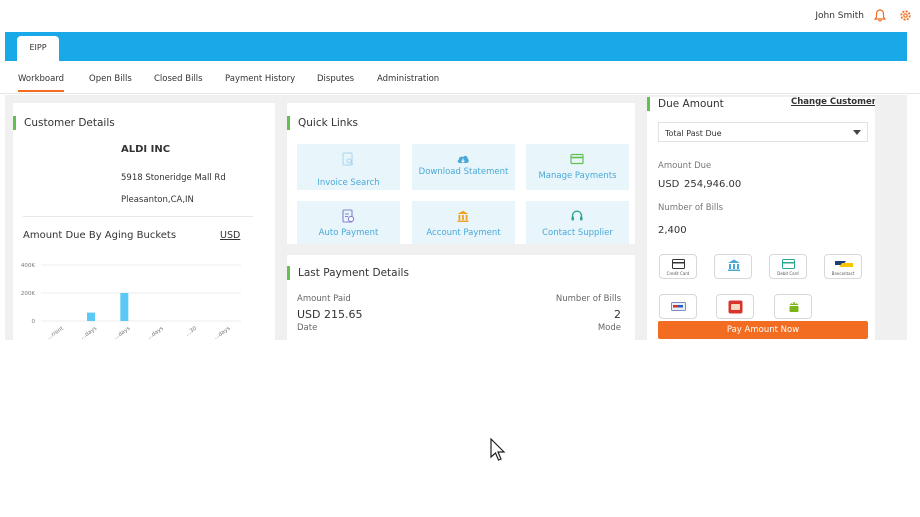 Image resolution: width=920 pixels, height=517 pixels. I want to click on payment-mode-label: Mode, so click(609, 328).